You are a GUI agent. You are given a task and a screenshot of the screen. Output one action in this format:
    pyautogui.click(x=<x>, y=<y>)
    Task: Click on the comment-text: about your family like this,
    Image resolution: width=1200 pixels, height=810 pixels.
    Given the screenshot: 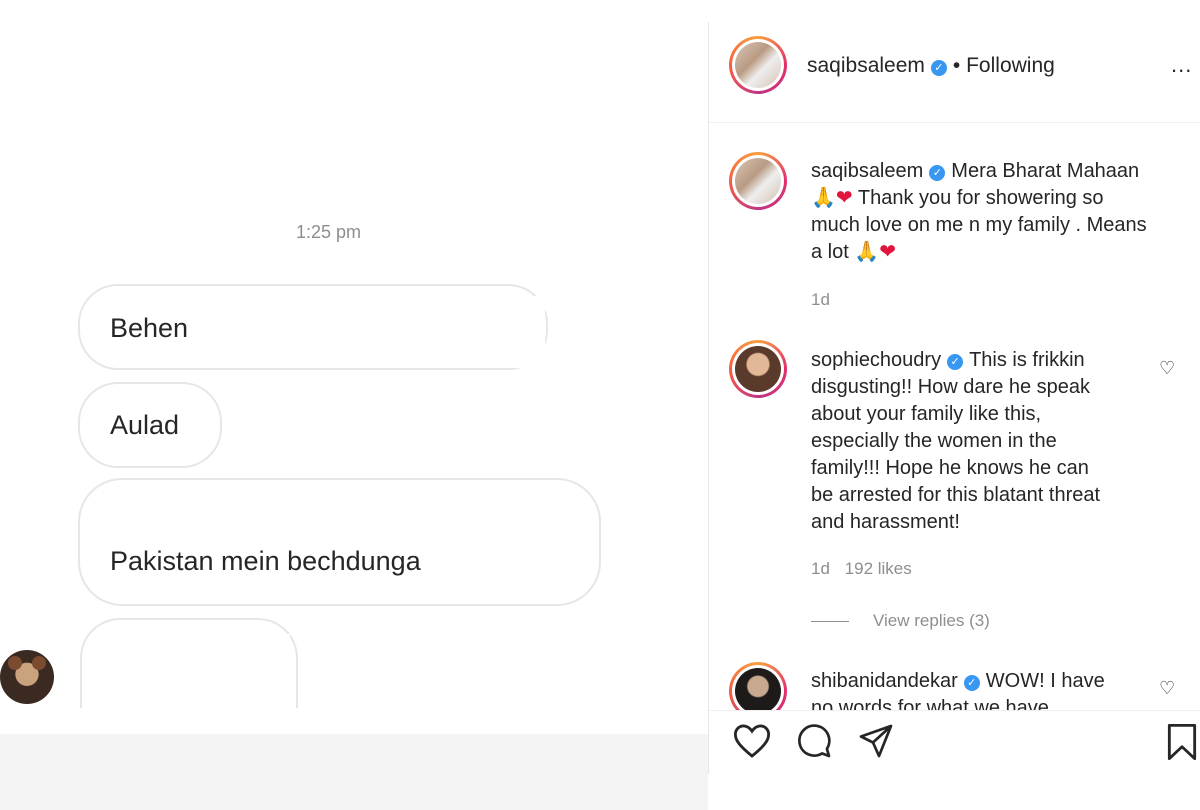 What is the action you would take?
    pyautogui.click(x=926, y=414)
    